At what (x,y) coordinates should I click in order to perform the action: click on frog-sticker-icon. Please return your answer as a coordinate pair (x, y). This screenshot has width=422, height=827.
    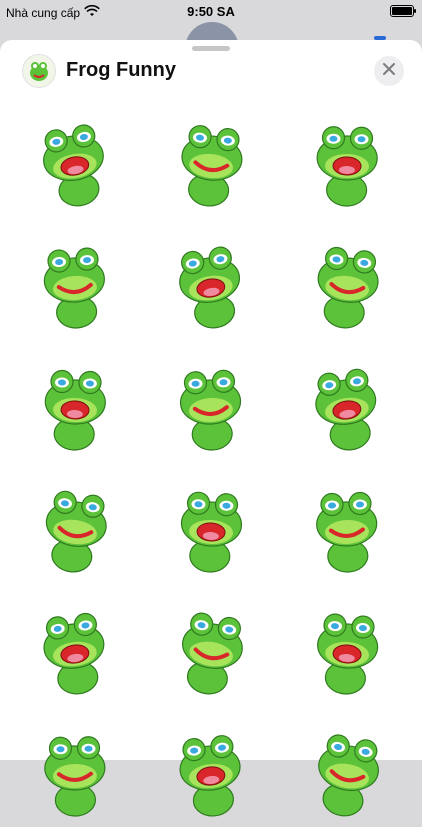
    Looking at the image, I should click on (39, 71).